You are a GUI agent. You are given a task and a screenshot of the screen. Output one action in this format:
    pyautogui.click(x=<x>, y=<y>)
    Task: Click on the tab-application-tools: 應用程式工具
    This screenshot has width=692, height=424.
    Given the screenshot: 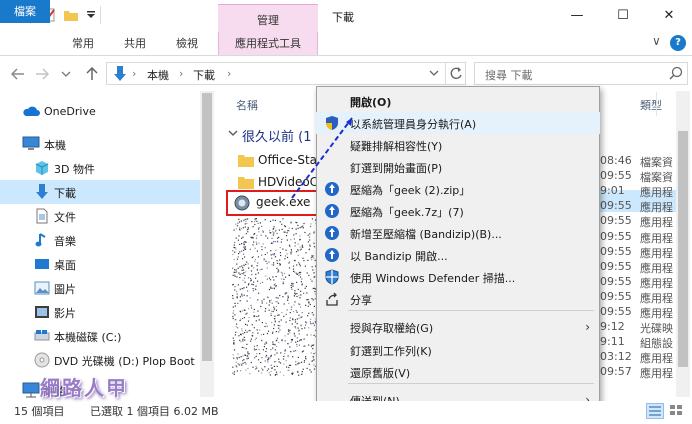 What is the action you would take?
    pyautogui.click(x=268, y=43)
    